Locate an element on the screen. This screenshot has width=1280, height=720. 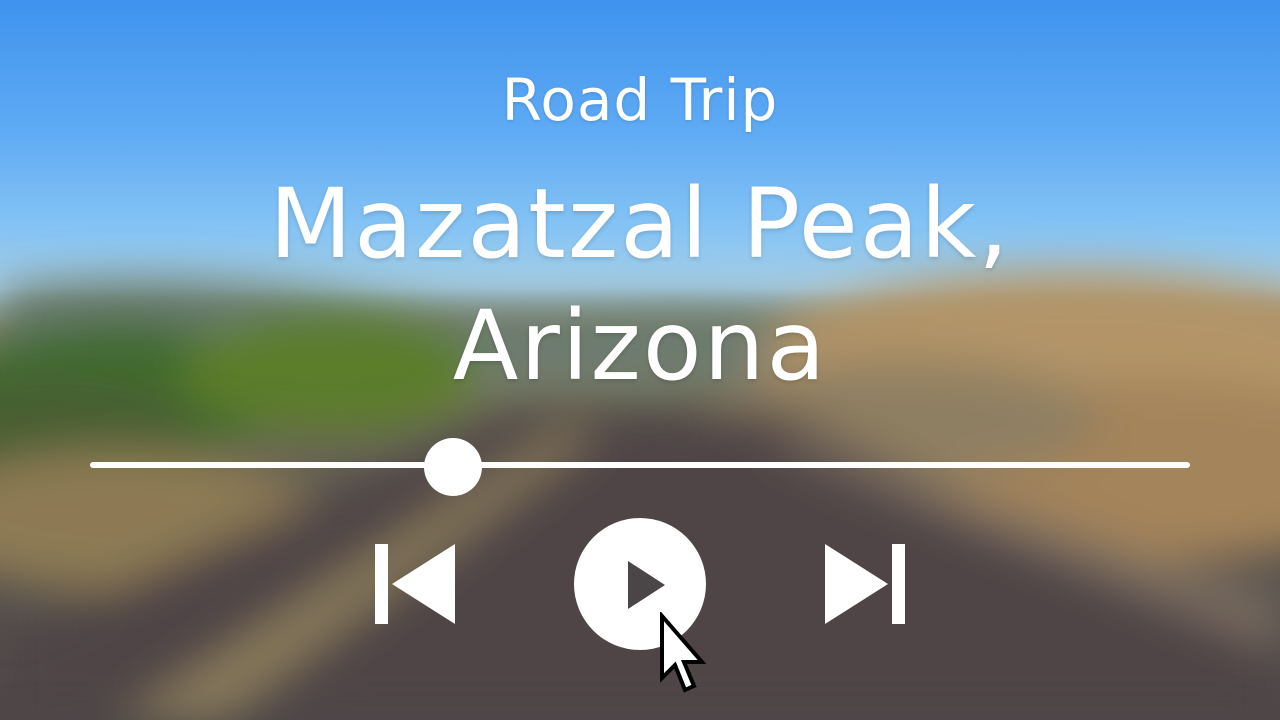
mouse-pointer-icon is located at coordinates (683, 652).